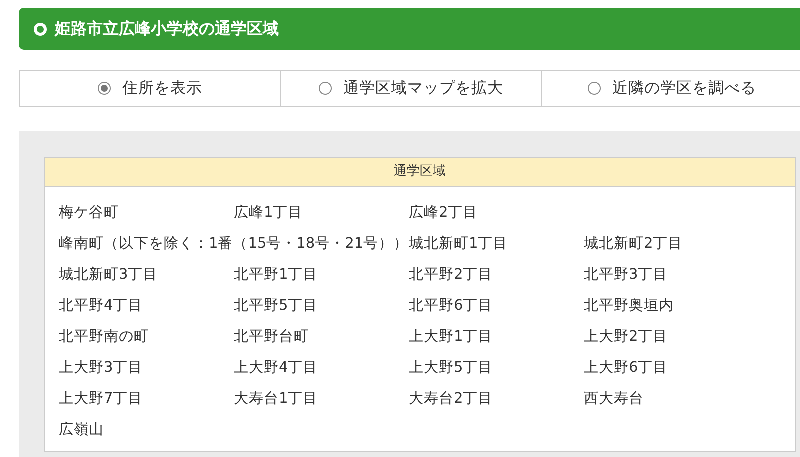 This screenshot has height=457, width=800. I want to click on address-text: 西大寿台, so click(614, 399).